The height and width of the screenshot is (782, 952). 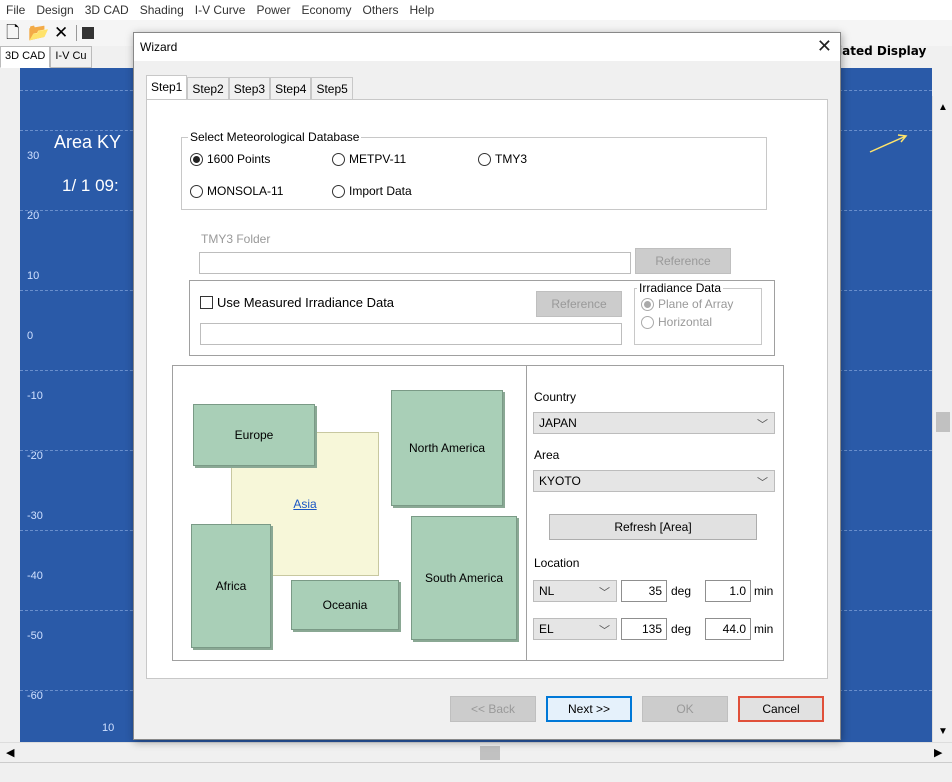 What do you see at coordinates (159, 47) in the screenshot?
I see `wizard-title: Wizard` at bounding box center [159, 47].